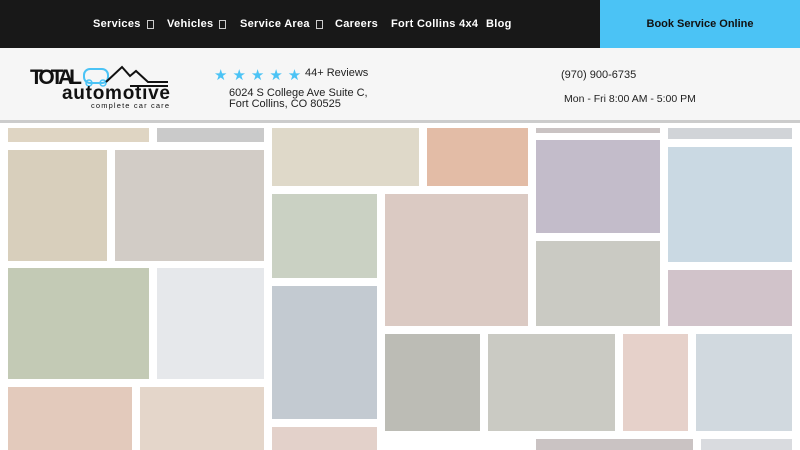 This screenshot has width=800, height=450. What do you see at coordinates (117, 24) in the screenshot?
I see `nav-label: Services` at bounding box center [117, 24].